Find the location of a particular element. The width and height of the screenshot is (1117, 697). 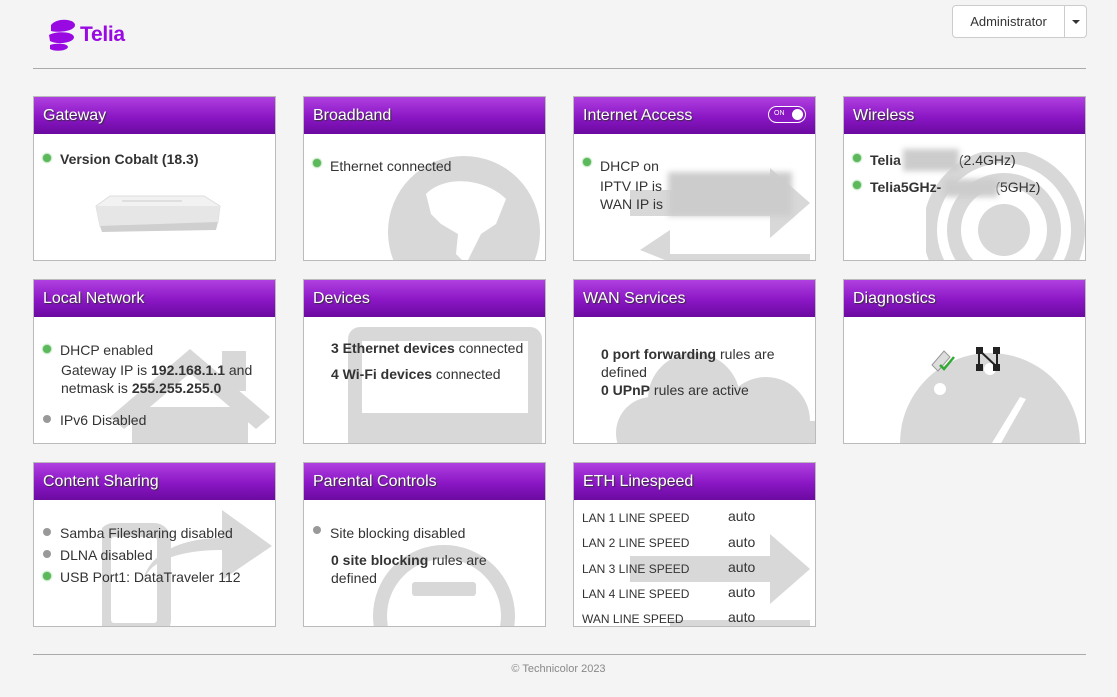

internet-toggle: ON is located at coordinates (787, 114).